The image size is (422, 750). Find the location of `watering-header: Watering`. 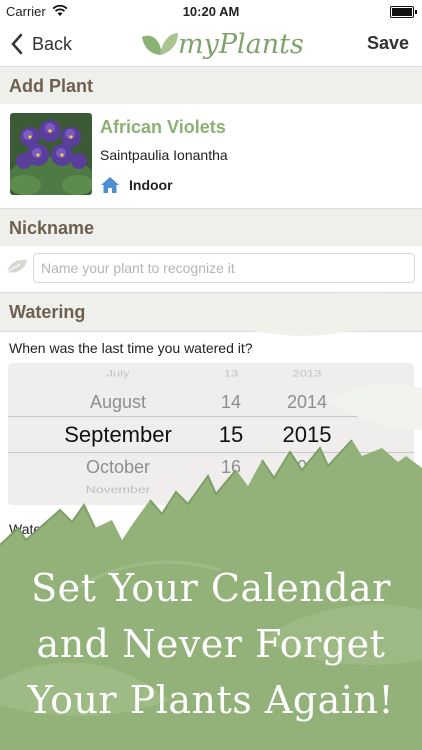

watering-header: Watering is located at coordinates (211, 312).